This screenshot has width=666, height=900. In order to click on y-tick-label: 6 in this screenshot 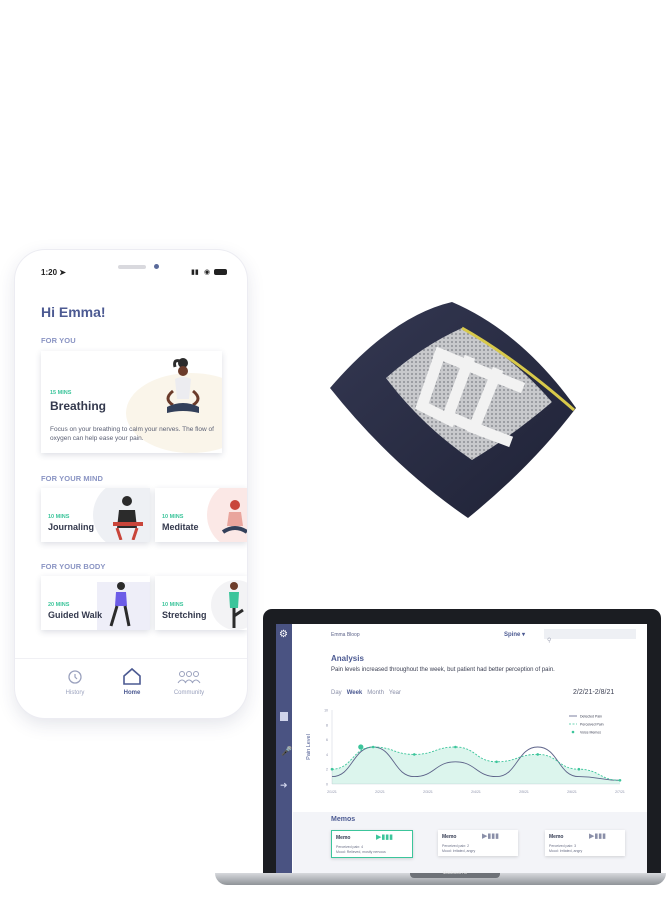, I will do `click(327, 740)`.